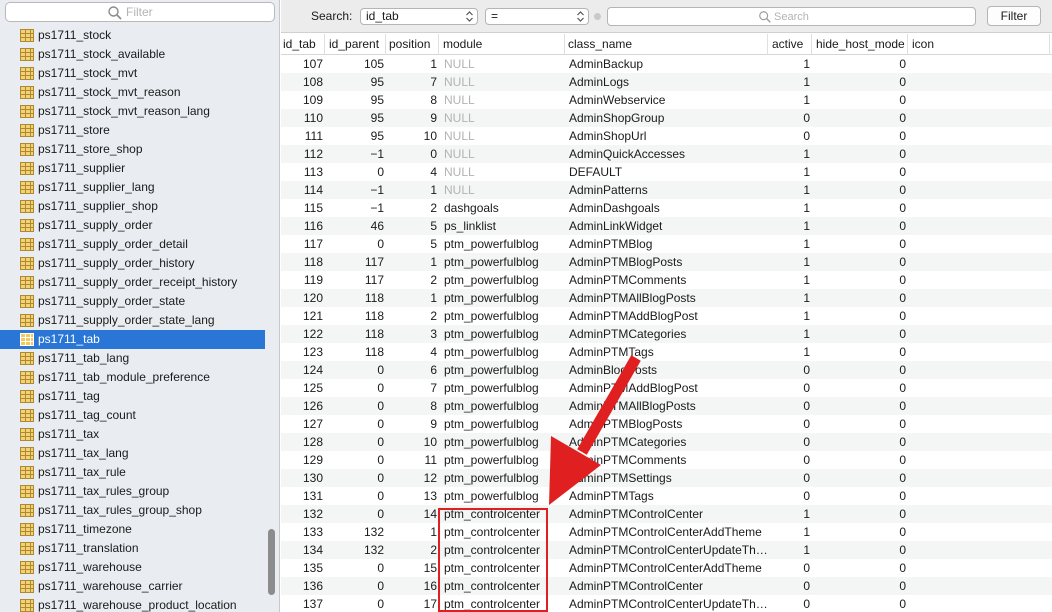 This screenshot has width=1052, height=612. What do you see at coordinates (303, 334) in the screenshot?
I see `cell-id-tab: 122` at bounding box center [303, 334].